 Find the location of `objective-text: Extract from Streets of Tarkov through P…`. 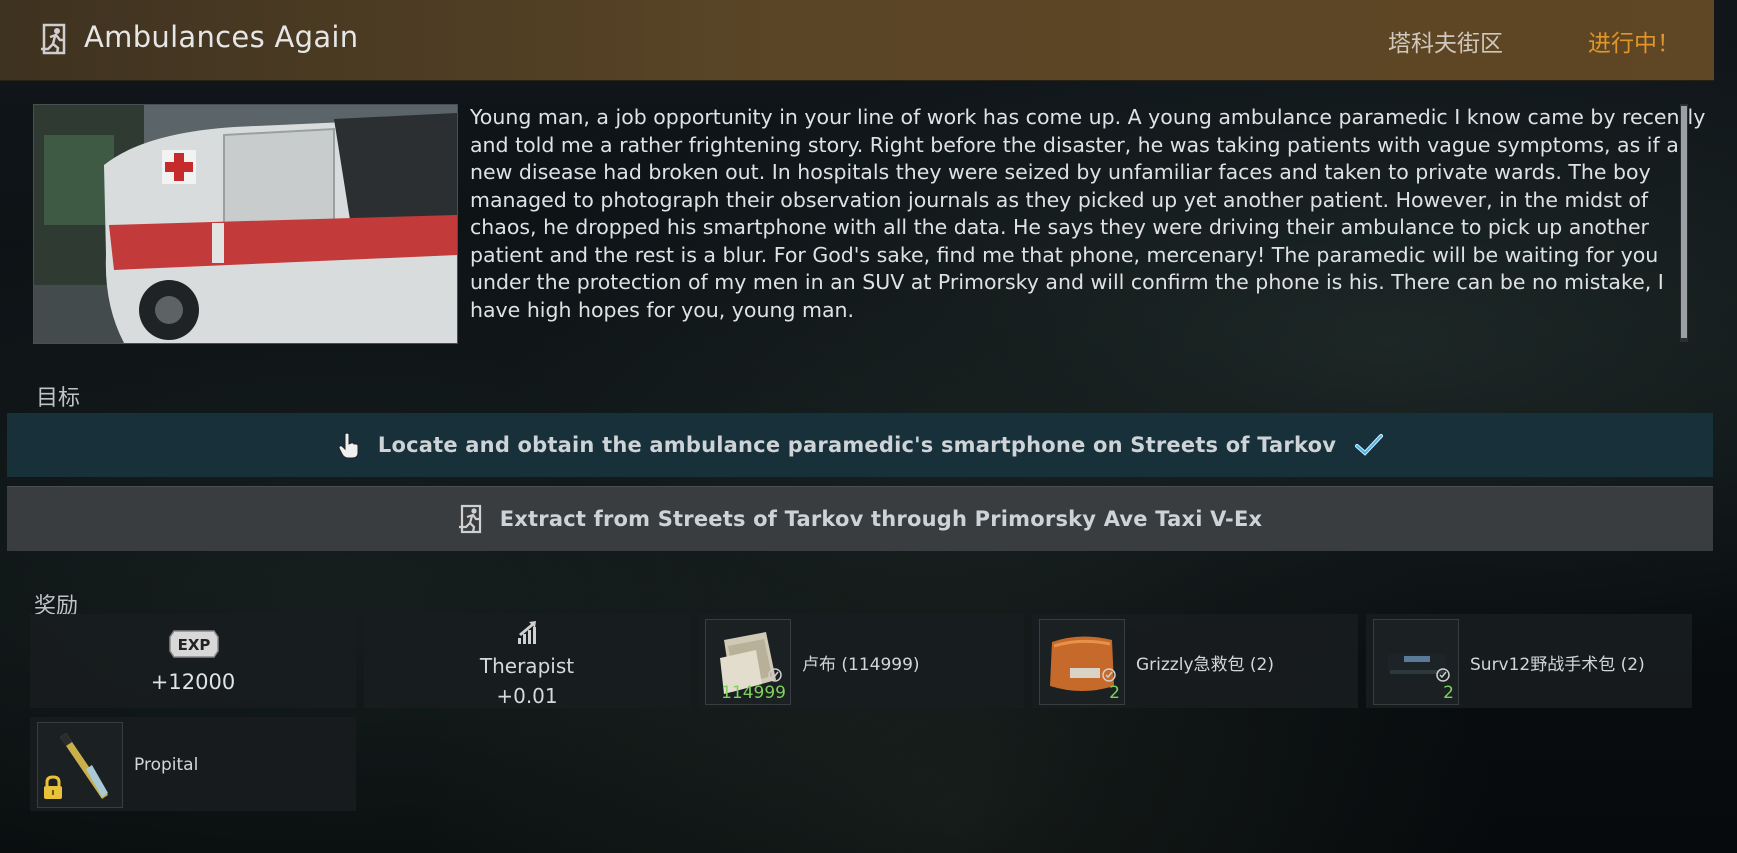

objective-text: Extract from Streets of Tarkov through P… is located at coordinates (881, 519).